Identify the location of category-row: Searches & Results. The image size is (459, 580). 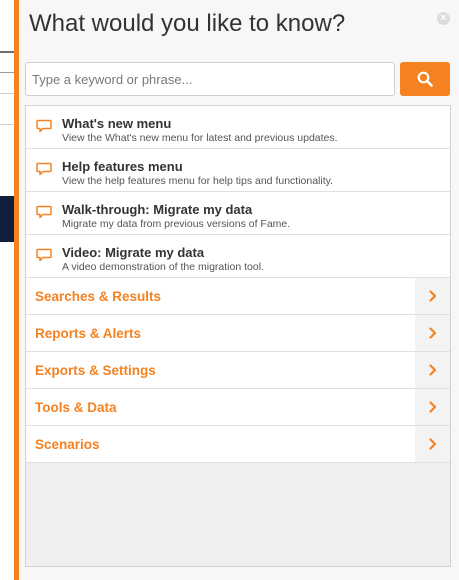
(238, 296).